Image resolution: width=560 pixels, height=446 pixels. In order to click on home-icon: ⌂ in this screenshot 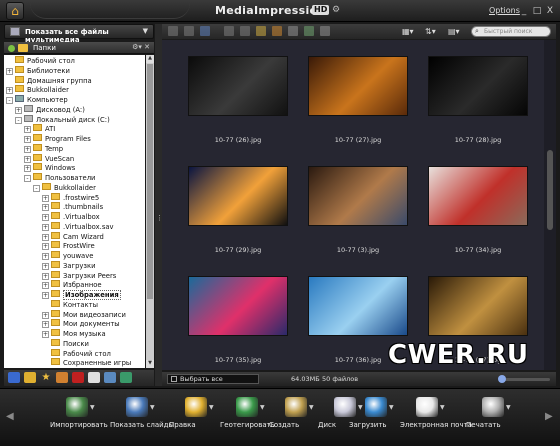, I will do `click(15, 11)`.